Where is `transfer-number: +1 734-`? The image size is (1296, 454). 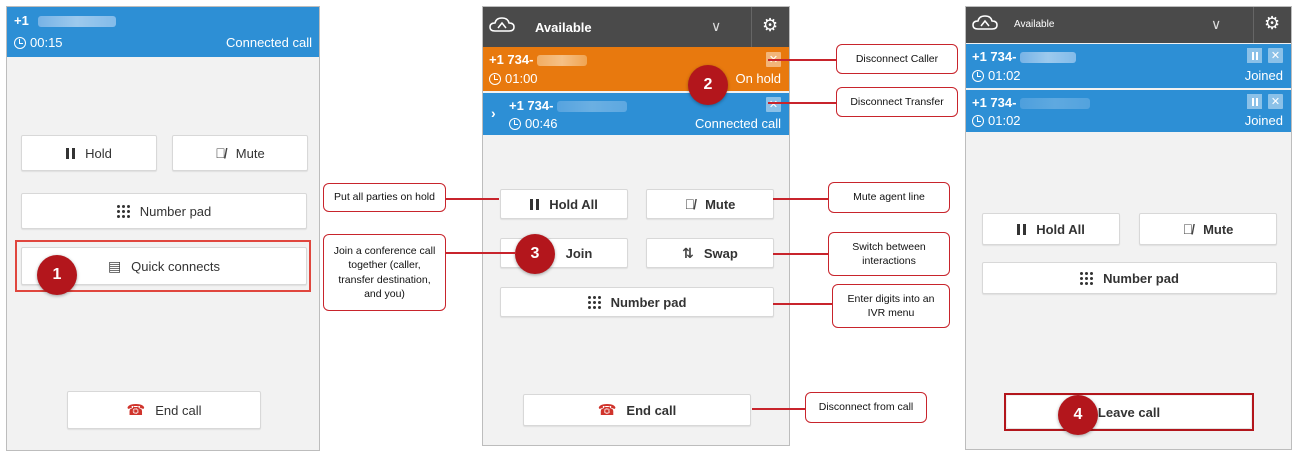
transfer-number: +1 734- is located at coordinates (531, 105).